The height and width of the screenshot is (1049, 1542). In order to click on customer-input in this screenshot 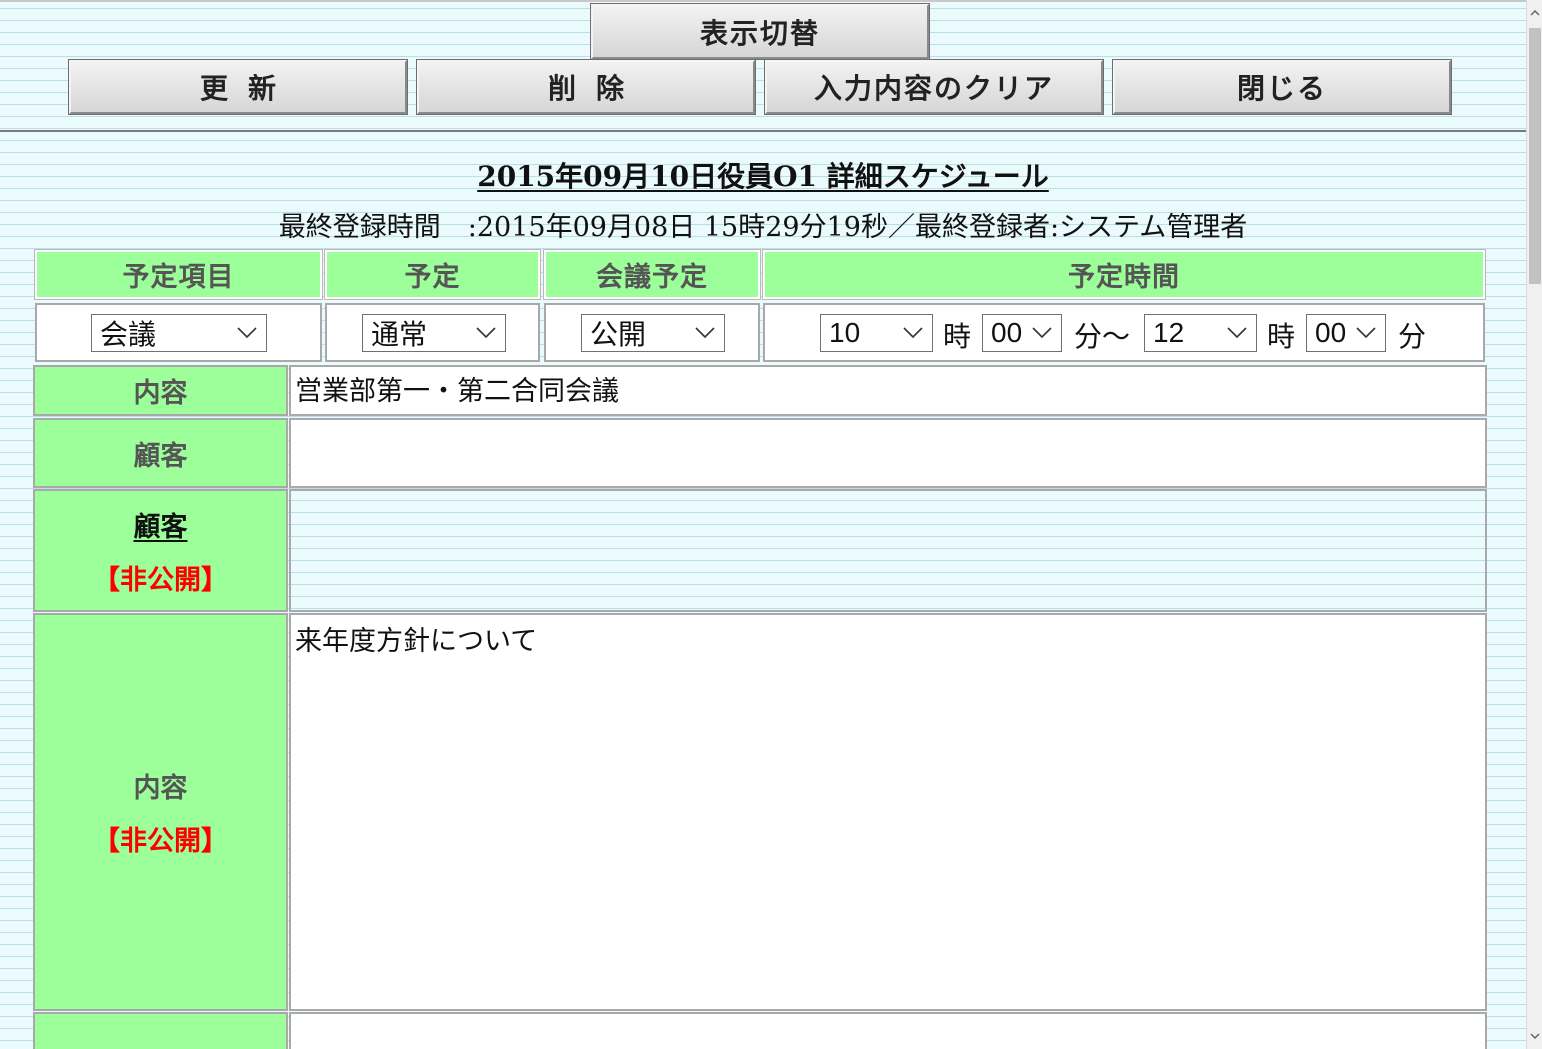, I will do `click(888, 453)`.